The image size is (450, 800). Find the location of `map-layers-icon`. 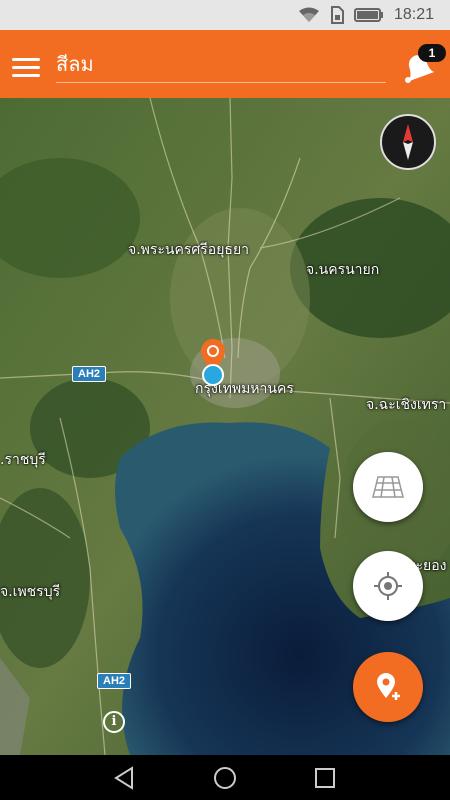

map-layers-icon is located at coordinates (388, 487).